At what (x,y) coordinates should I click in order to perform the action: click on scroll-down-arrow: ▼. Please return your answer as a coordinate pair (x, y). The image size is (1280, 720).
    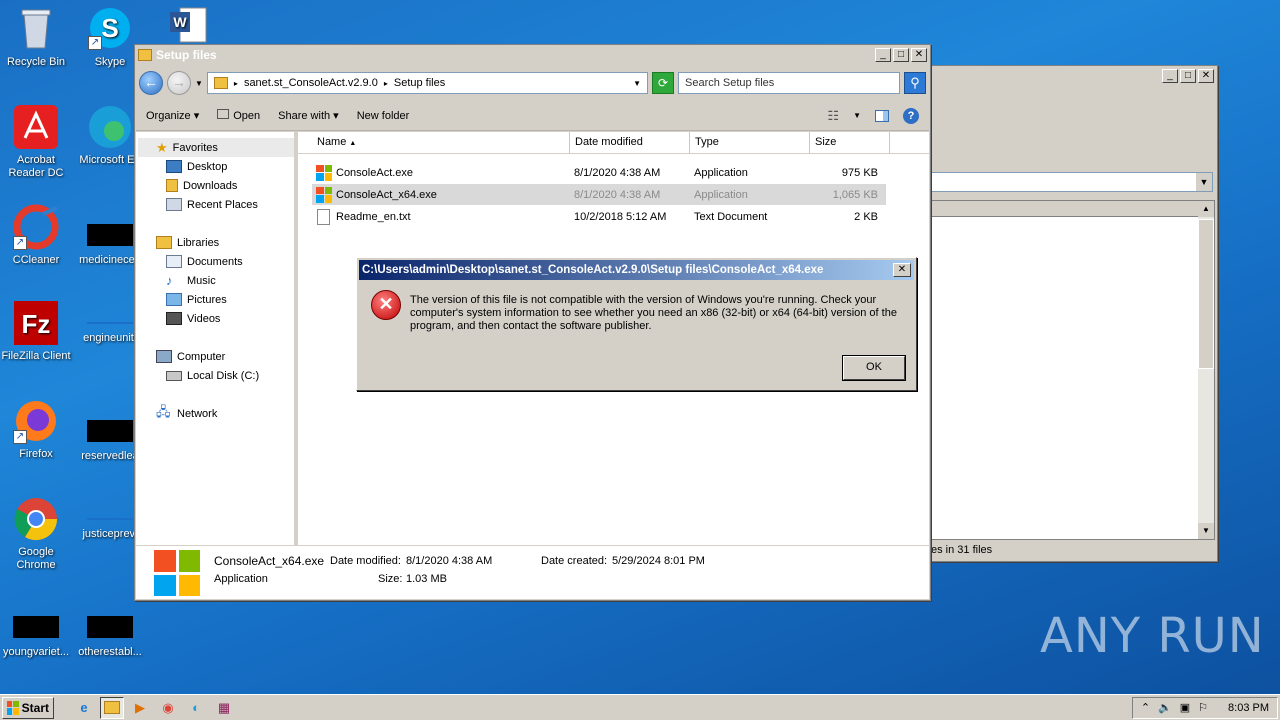
    Looking at the image, I should click on (1206, 531).